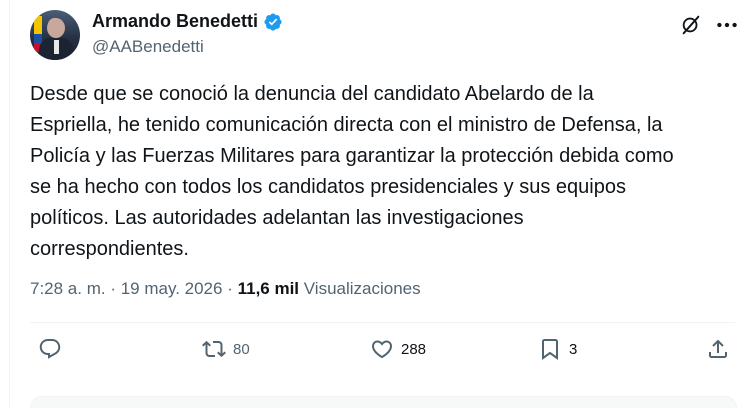  I want to click on like-count: 288, so click(414, 349).